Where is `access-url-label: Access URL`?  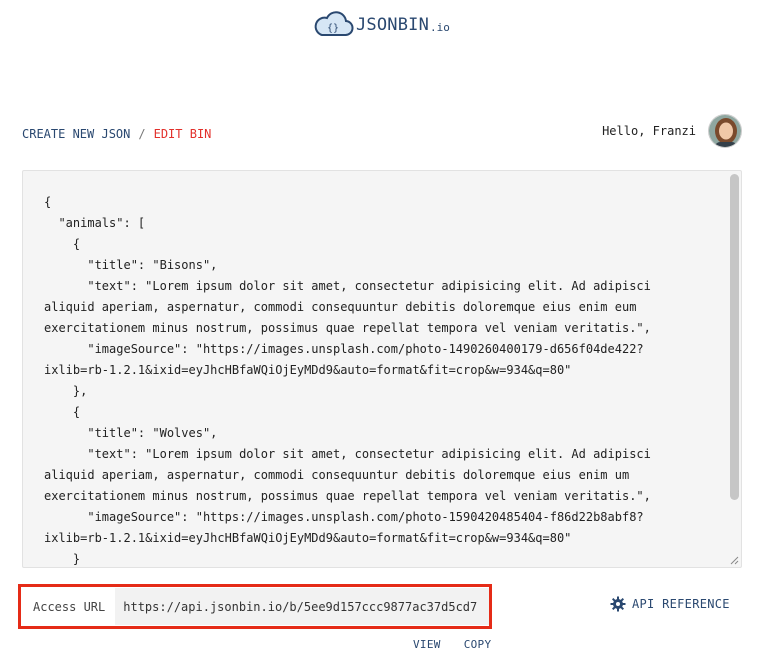
access-url-label: Access URL is located at coordinates (69, 606).